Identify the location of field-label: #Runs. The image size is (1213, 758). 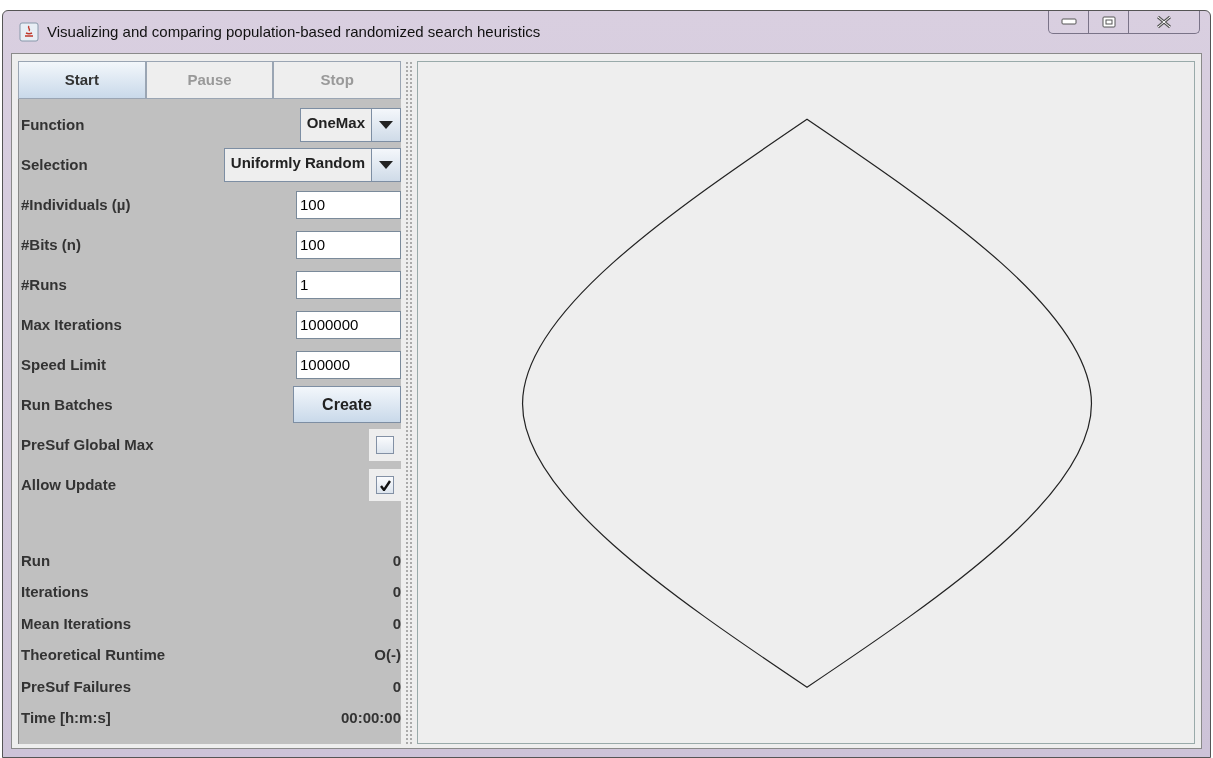
(44, 284).